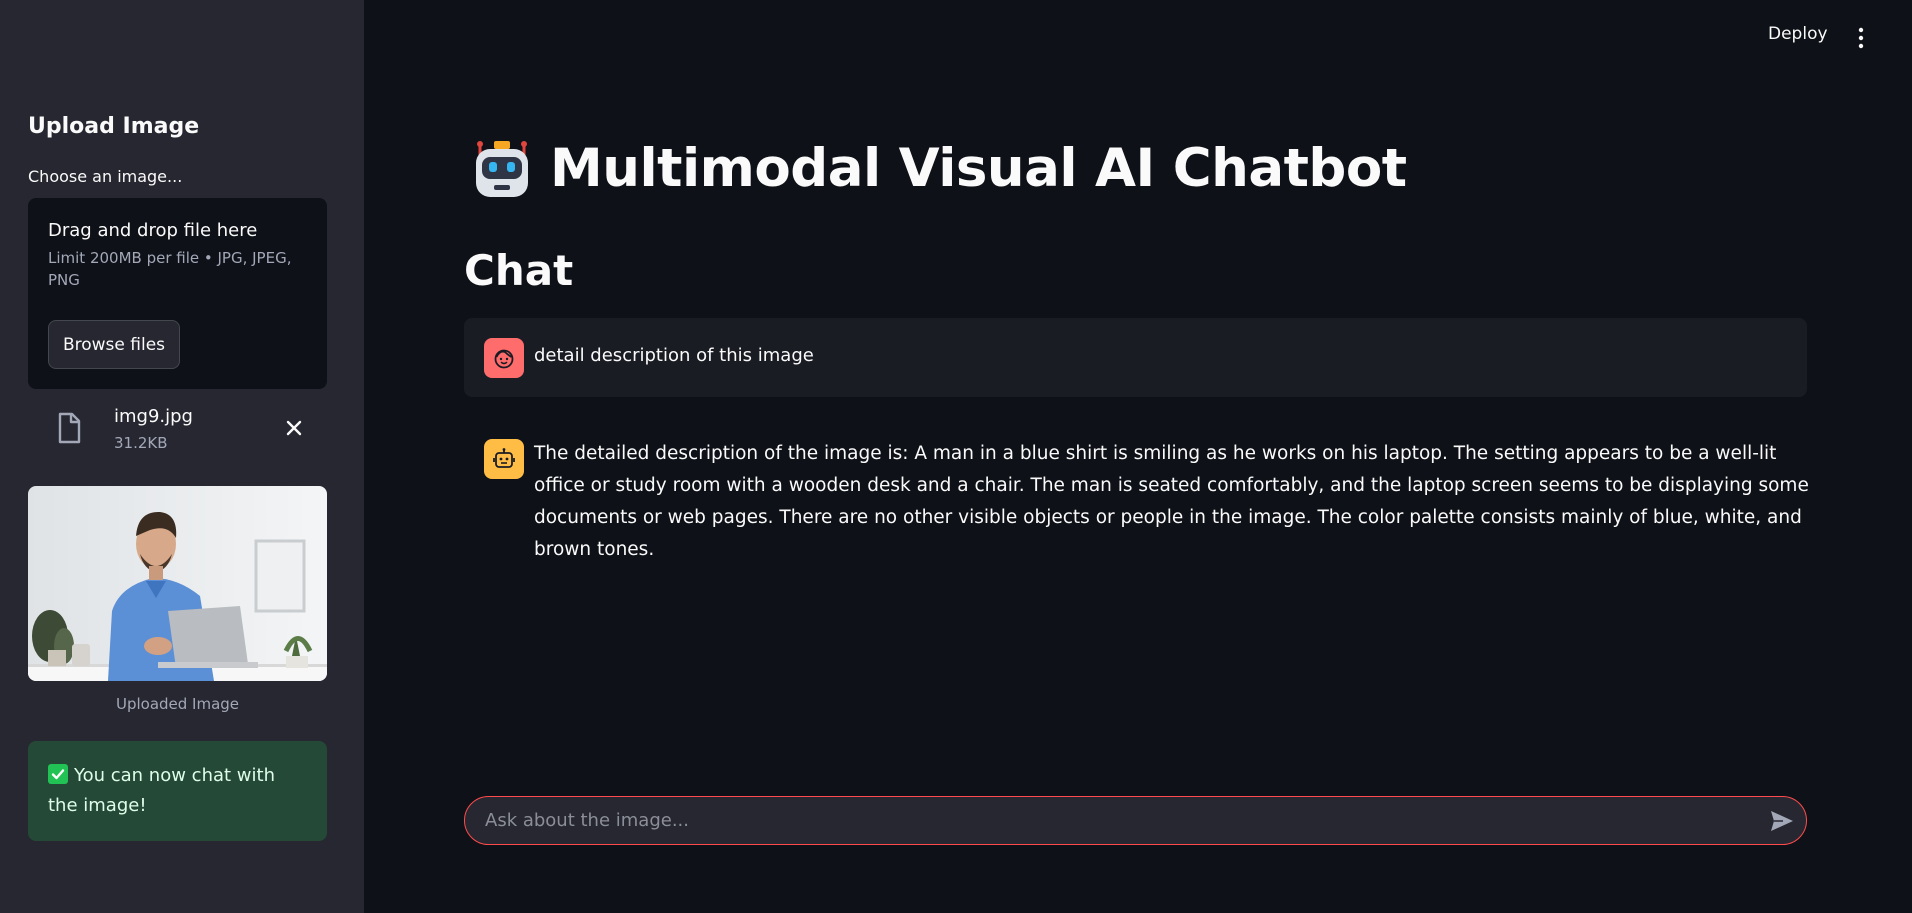  I want to click on robot-icon, so click(502, 168).